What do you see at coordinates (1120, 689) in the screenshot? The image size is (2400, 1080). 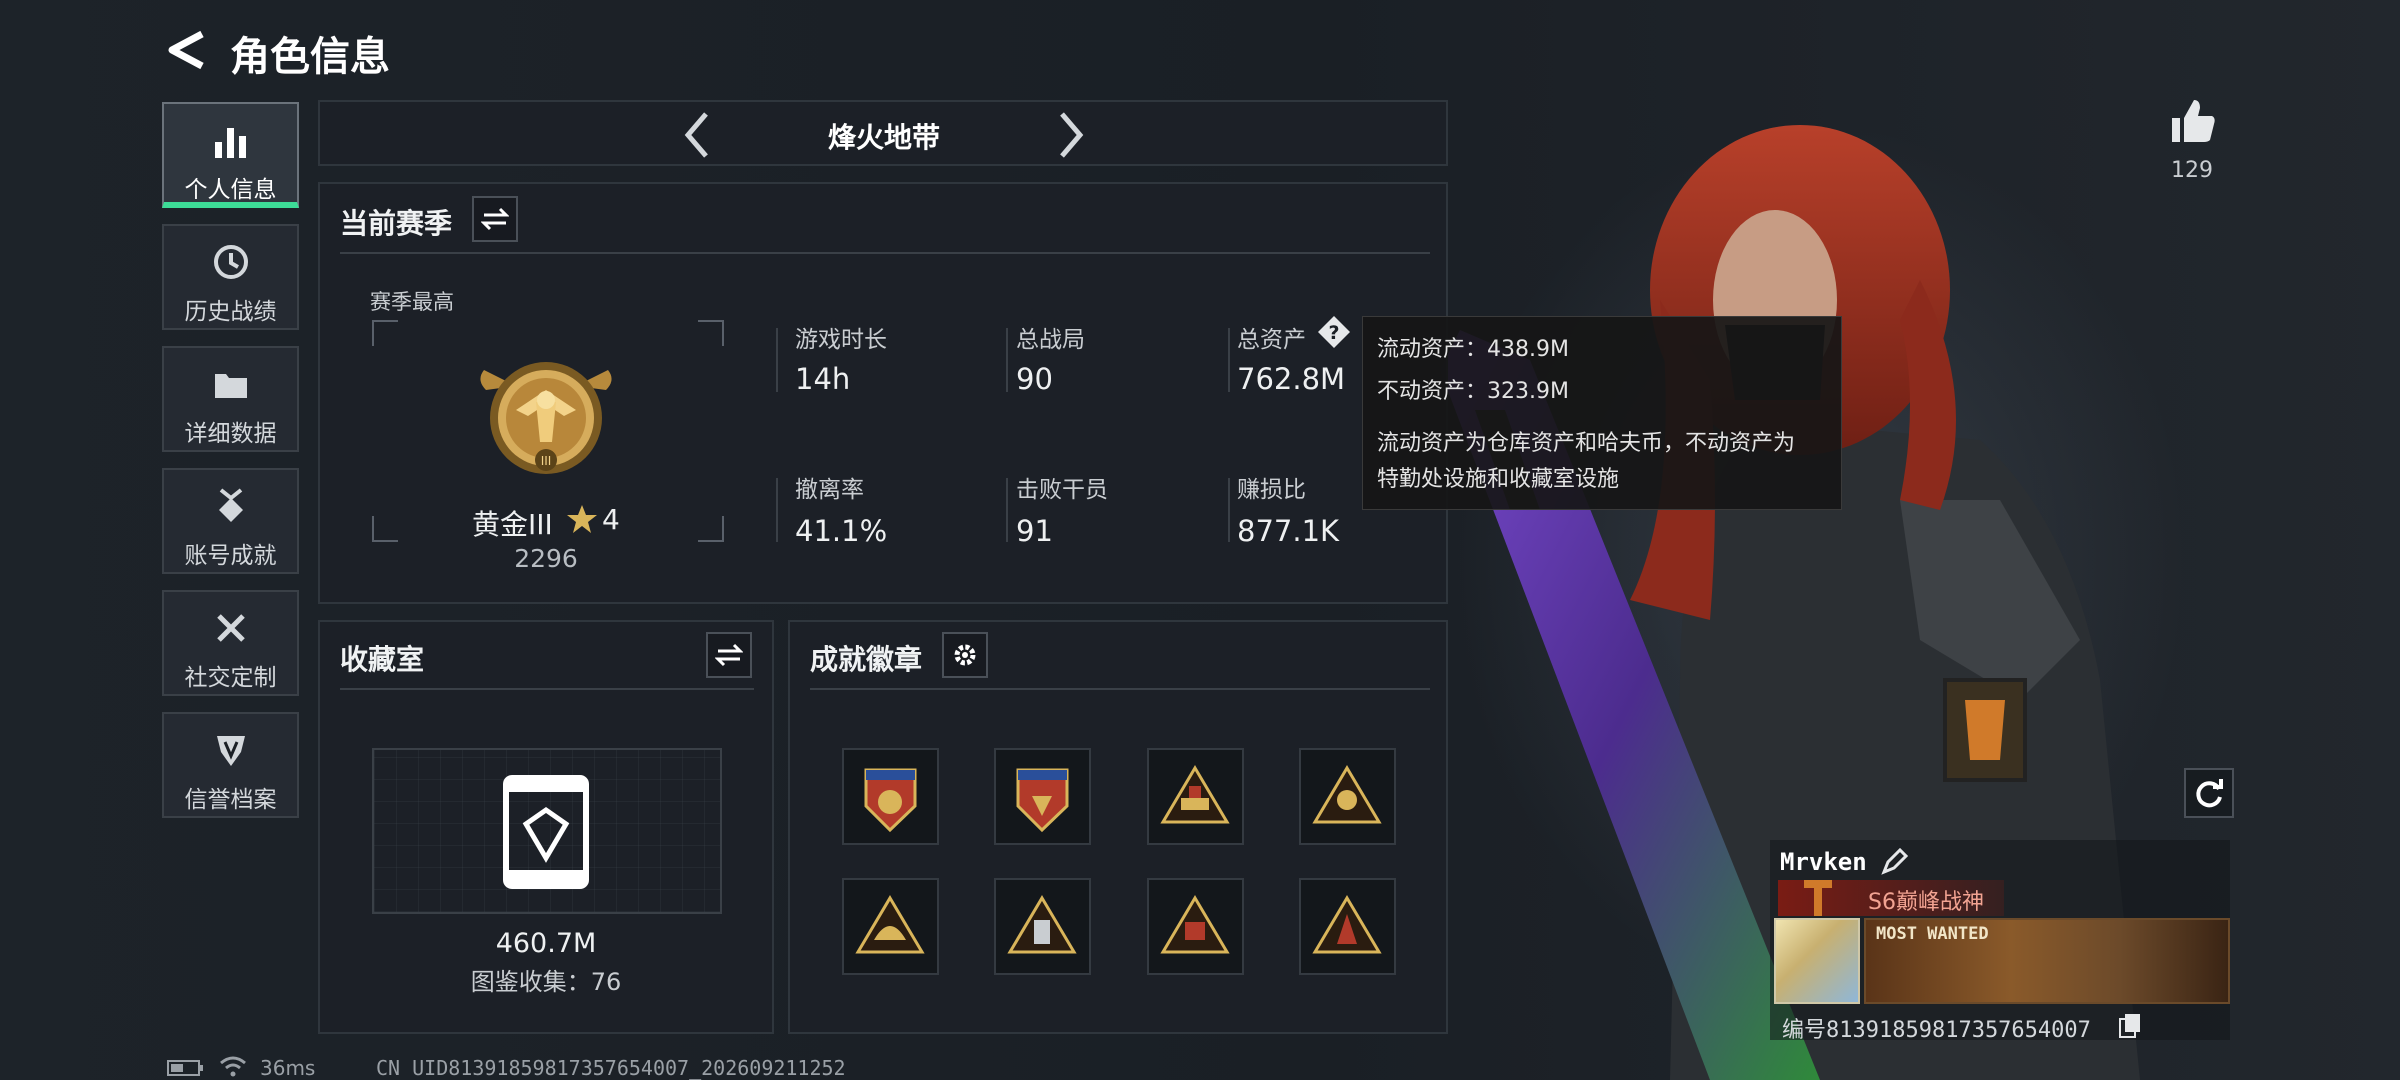 I see `achievements-divider` at bounding box center [1120, 689].